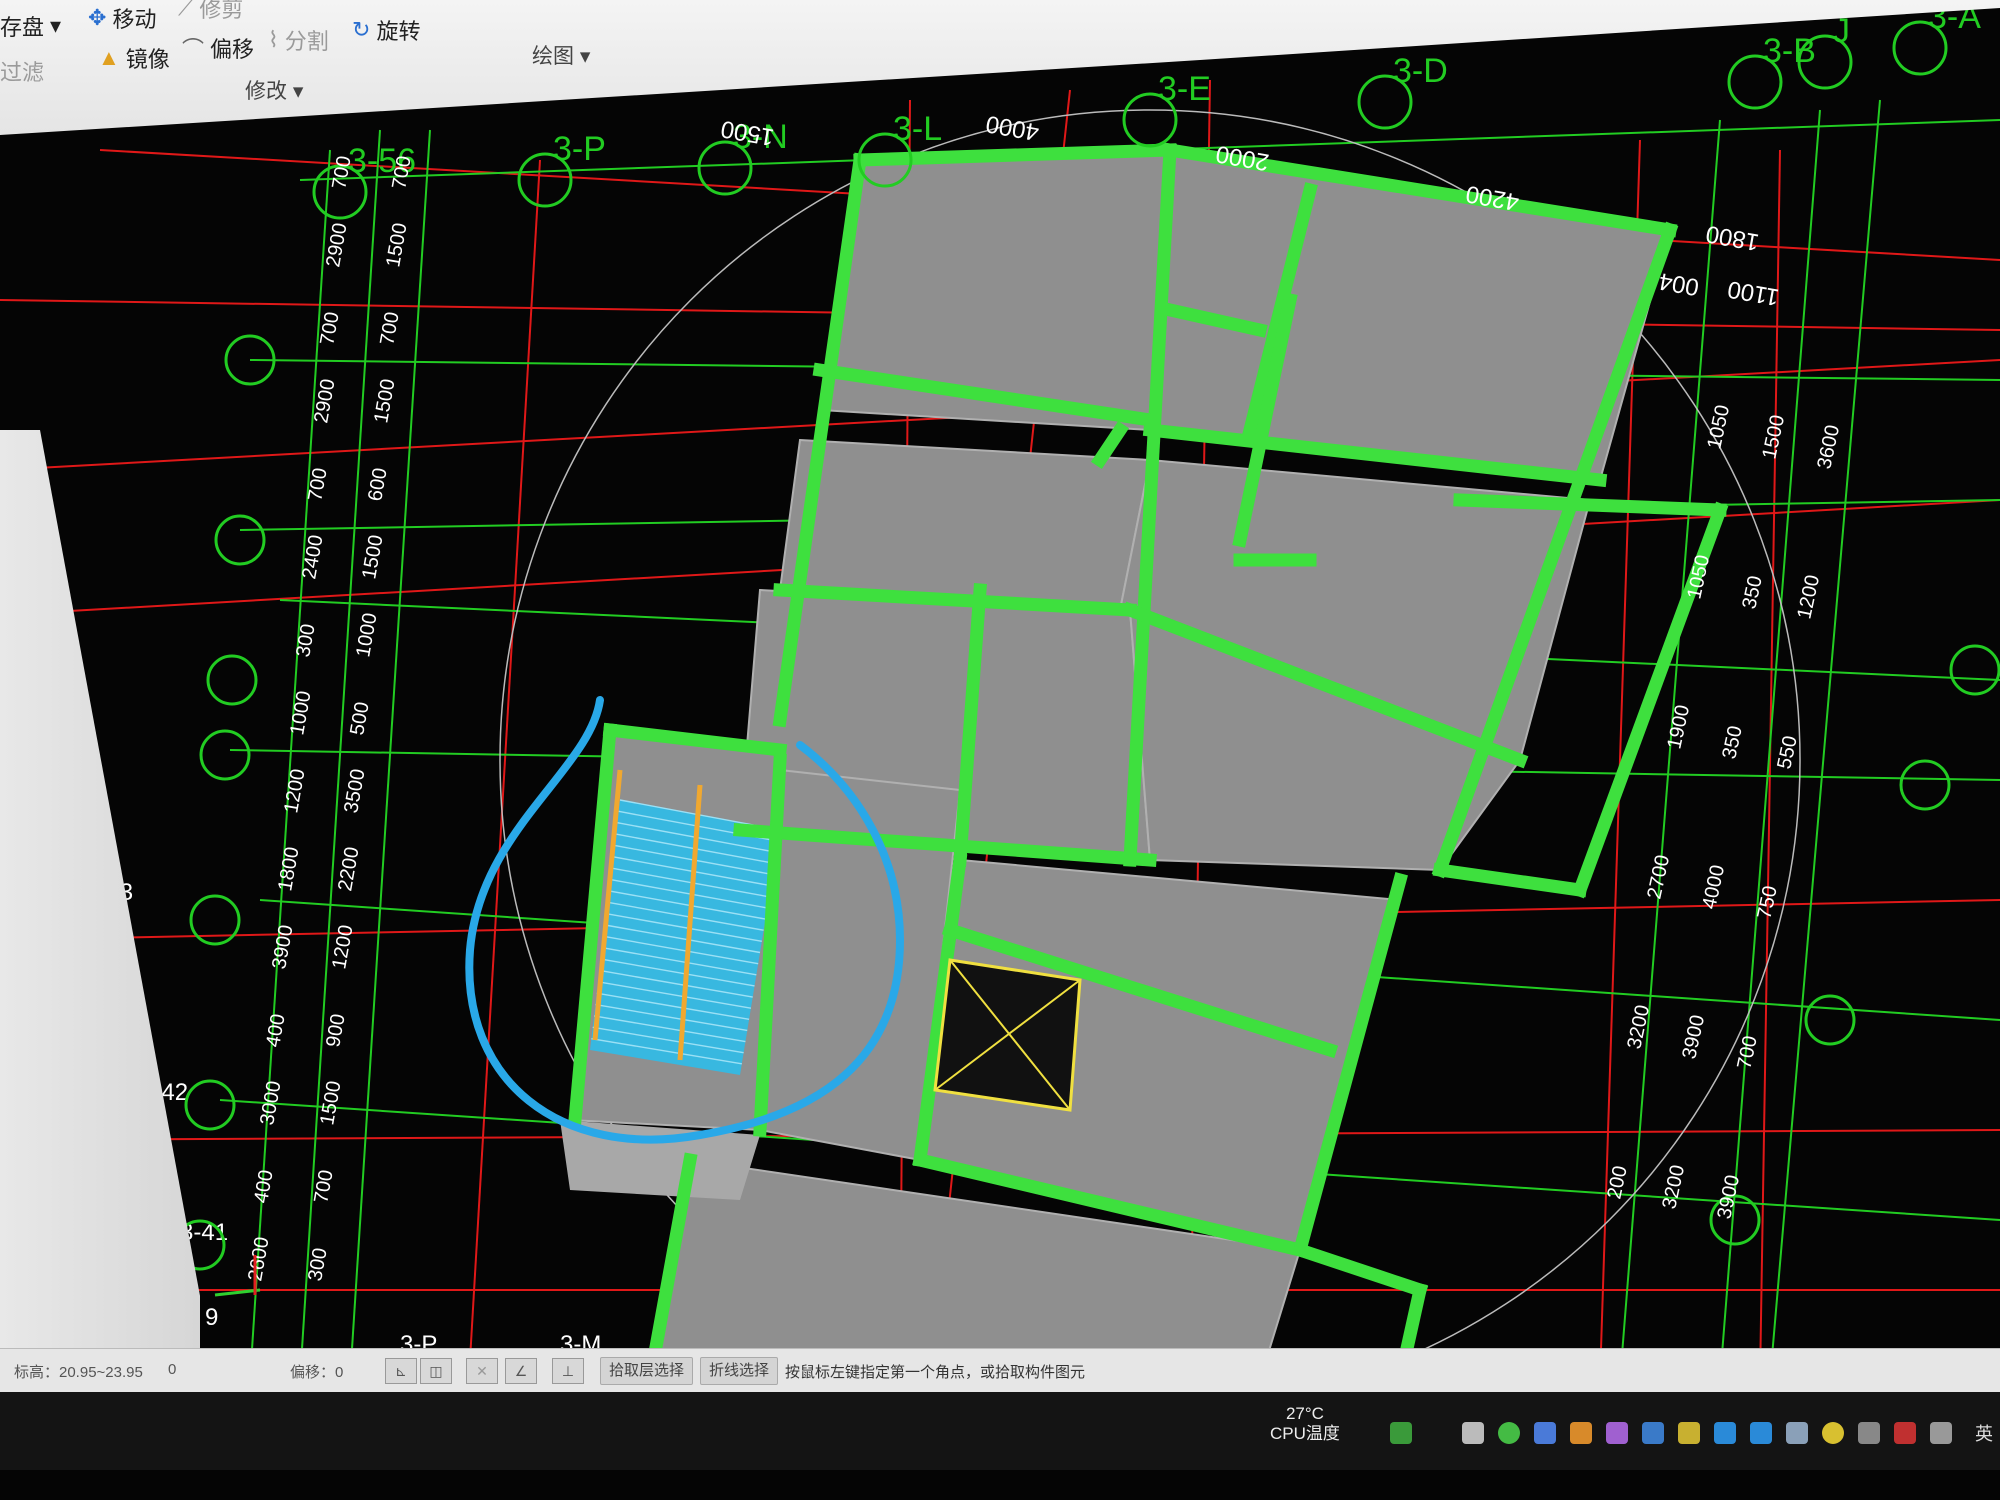 Image resolution: width=2000 pixels, height=1500 pixels. I want to click on top-axis-label: 3-P, so click(579, 149).